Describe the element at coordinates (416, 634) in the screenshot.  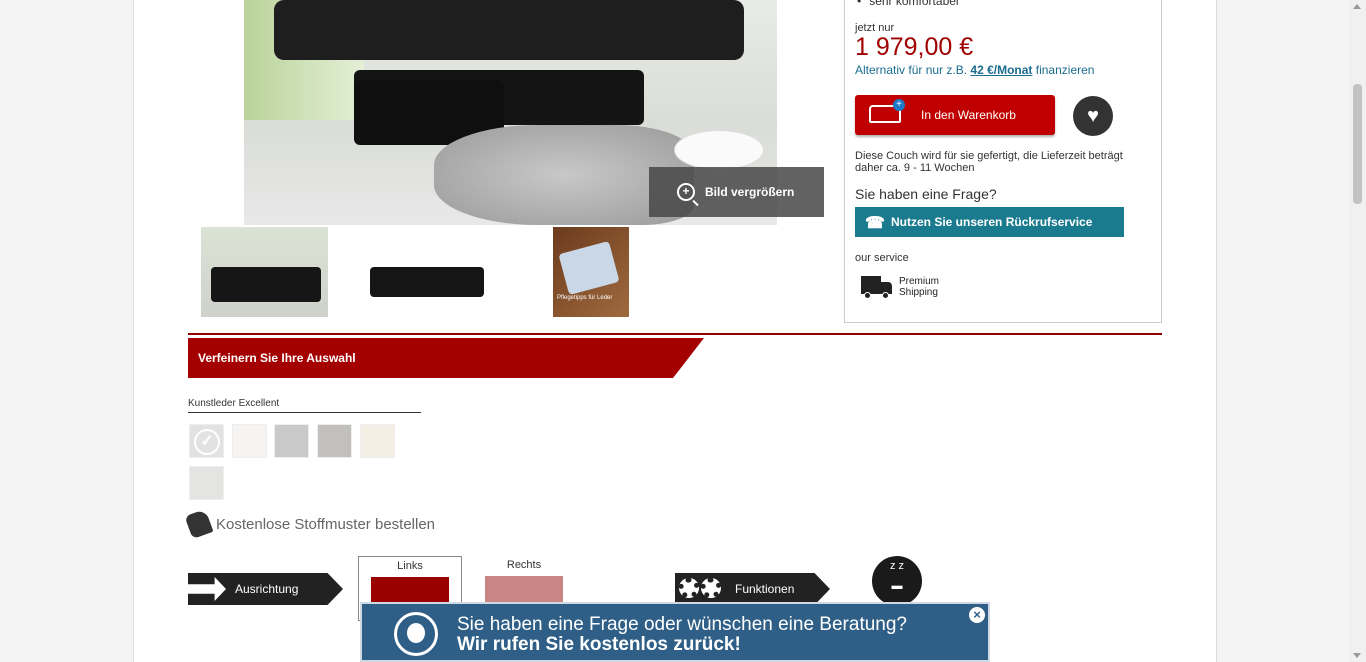
I see `headset-icon` at that location.